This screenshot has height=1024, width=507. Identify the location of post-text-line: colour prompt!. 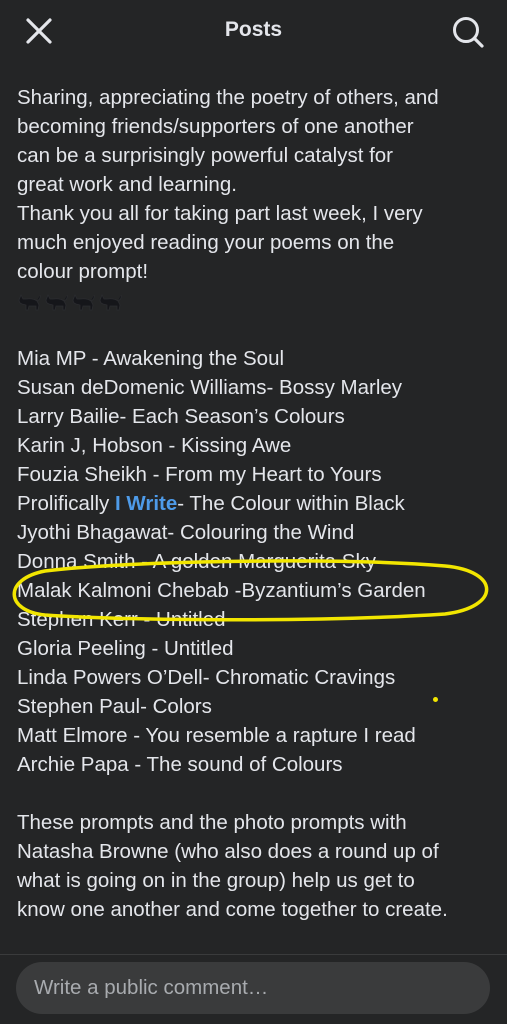
(83, 271).